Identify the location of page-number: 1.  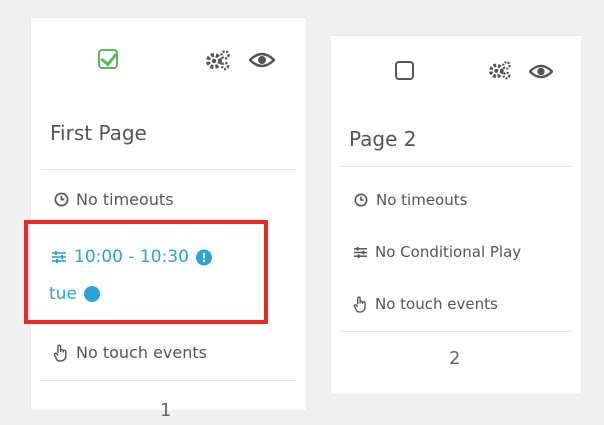
(166, 410).